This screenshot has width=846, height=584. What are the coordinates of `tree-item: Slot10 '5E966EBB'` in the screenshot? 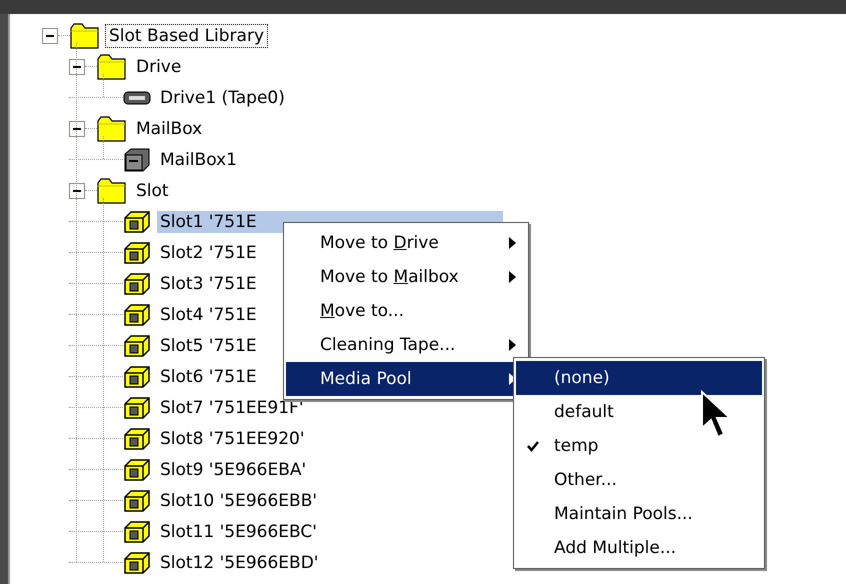 It's located at (238, 501).